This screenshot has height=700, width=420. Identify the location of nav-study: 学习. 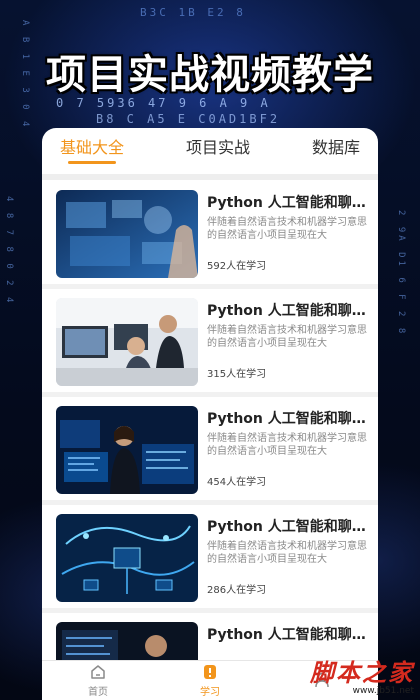
(210, 680).